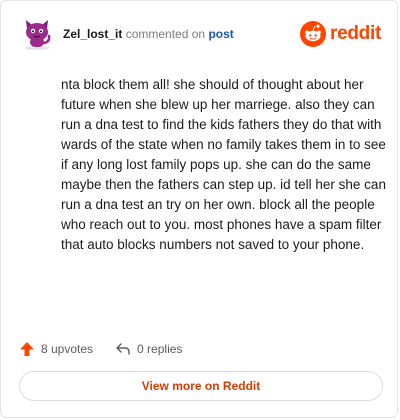 This screenshot has width=400, height=420. I want to click on upvote-arrow-icon, so click(27, 349).